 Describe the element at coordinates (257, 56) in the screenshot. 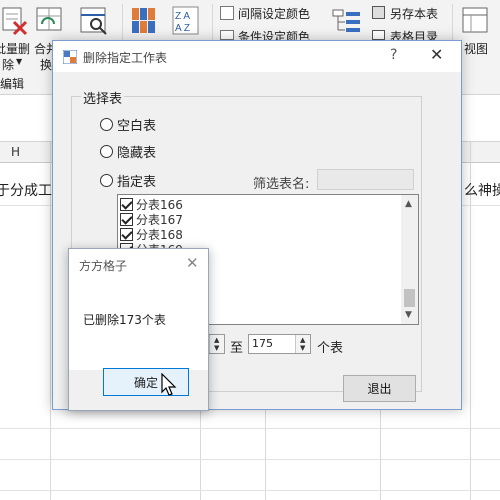

I see `dialog-titlebar: 删除指定工作表 ? ✕` at that location.